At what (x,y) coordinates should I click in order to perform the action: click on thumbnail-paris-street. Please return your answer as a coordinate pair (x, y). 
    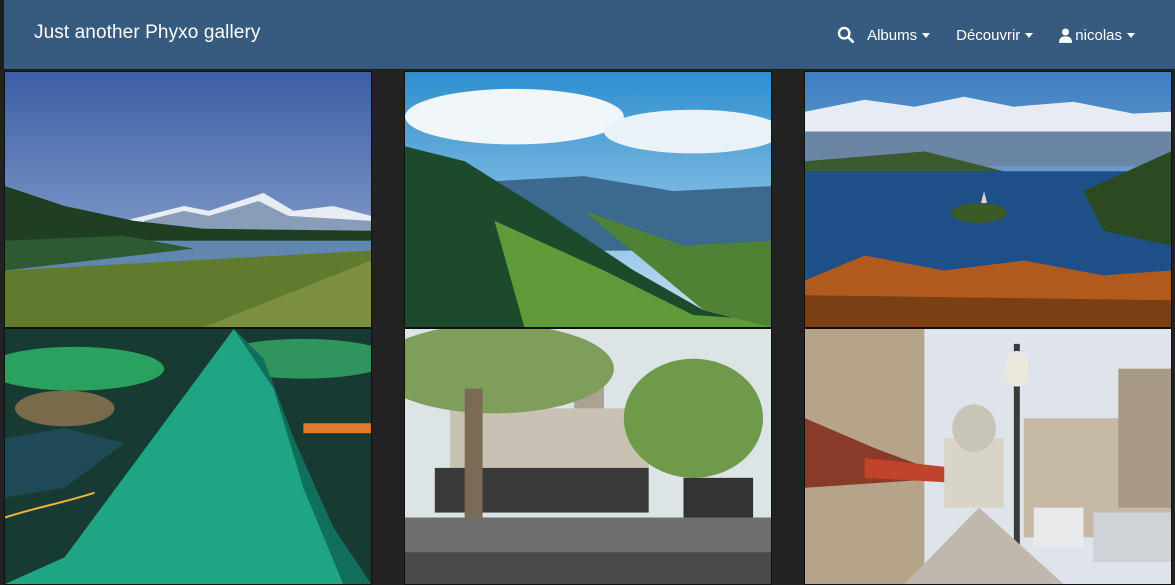
    Looking at the image, I should click on (988, 456).